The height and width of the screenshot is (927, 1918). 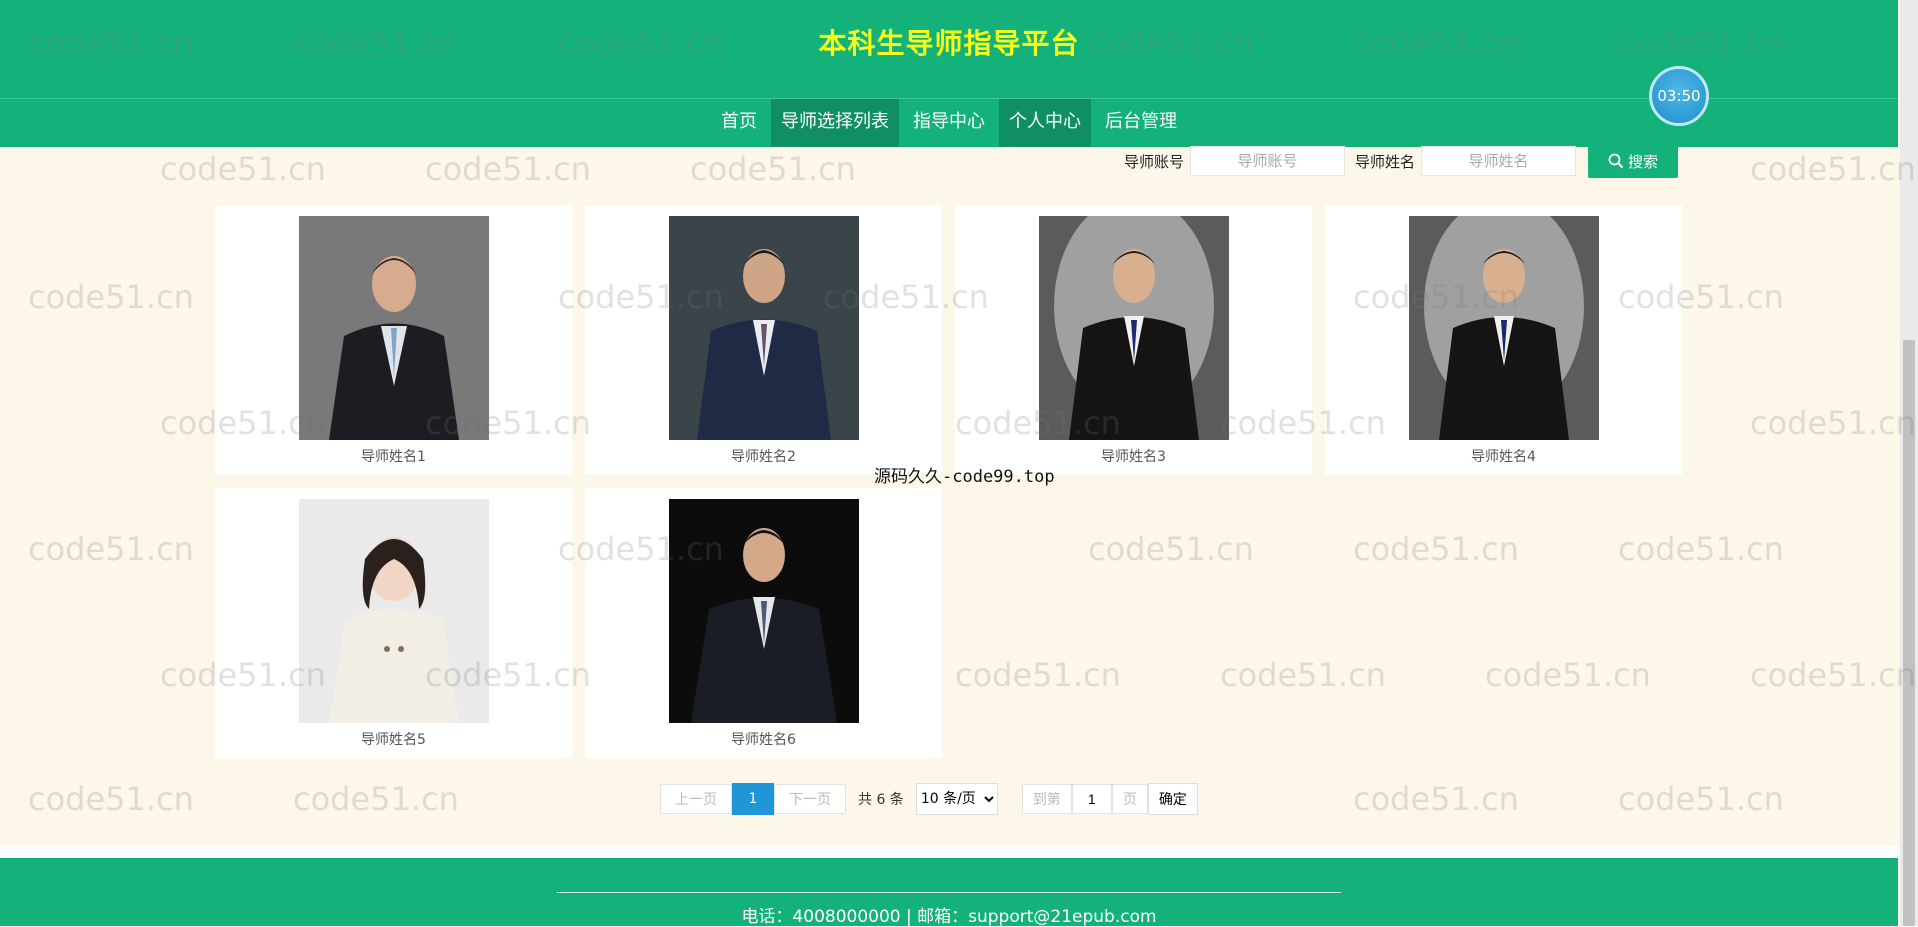 What do you see at coordinates (881, 800) in the screenshot?
I see `total-count: 共 6 条` at bounding box center [881, 800].